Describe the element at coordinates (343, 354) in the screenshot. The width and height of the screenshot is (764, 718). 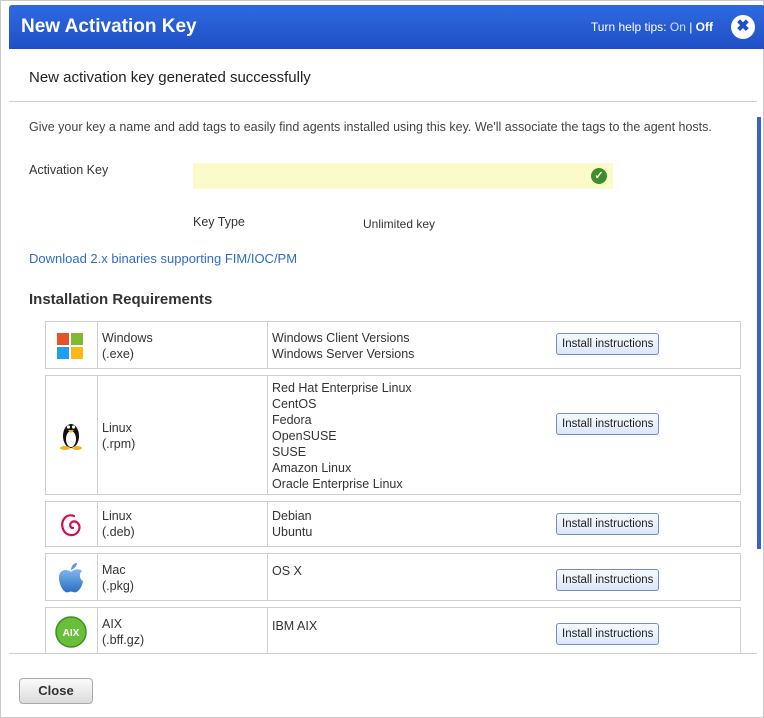
I see `version-item: Windows Server Versions` at that location.